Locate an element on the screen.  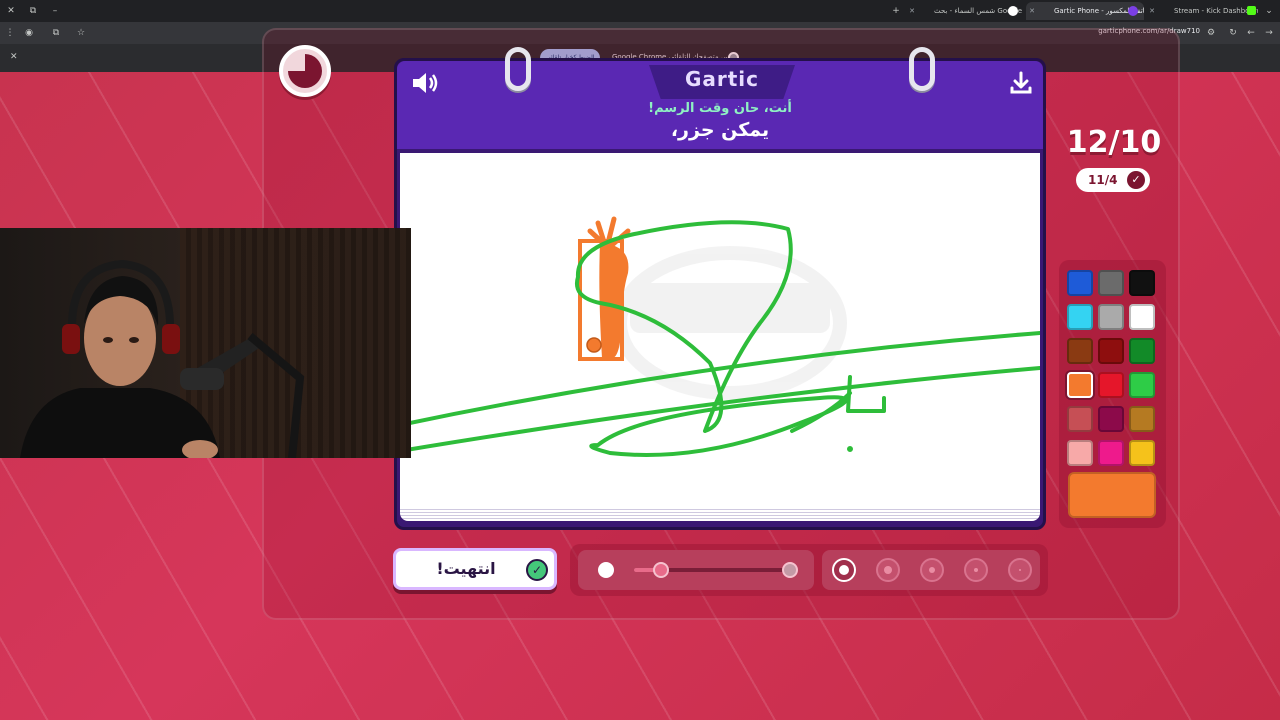
site-settings-icon: ⚙ is located at coordinates (1211, 33).